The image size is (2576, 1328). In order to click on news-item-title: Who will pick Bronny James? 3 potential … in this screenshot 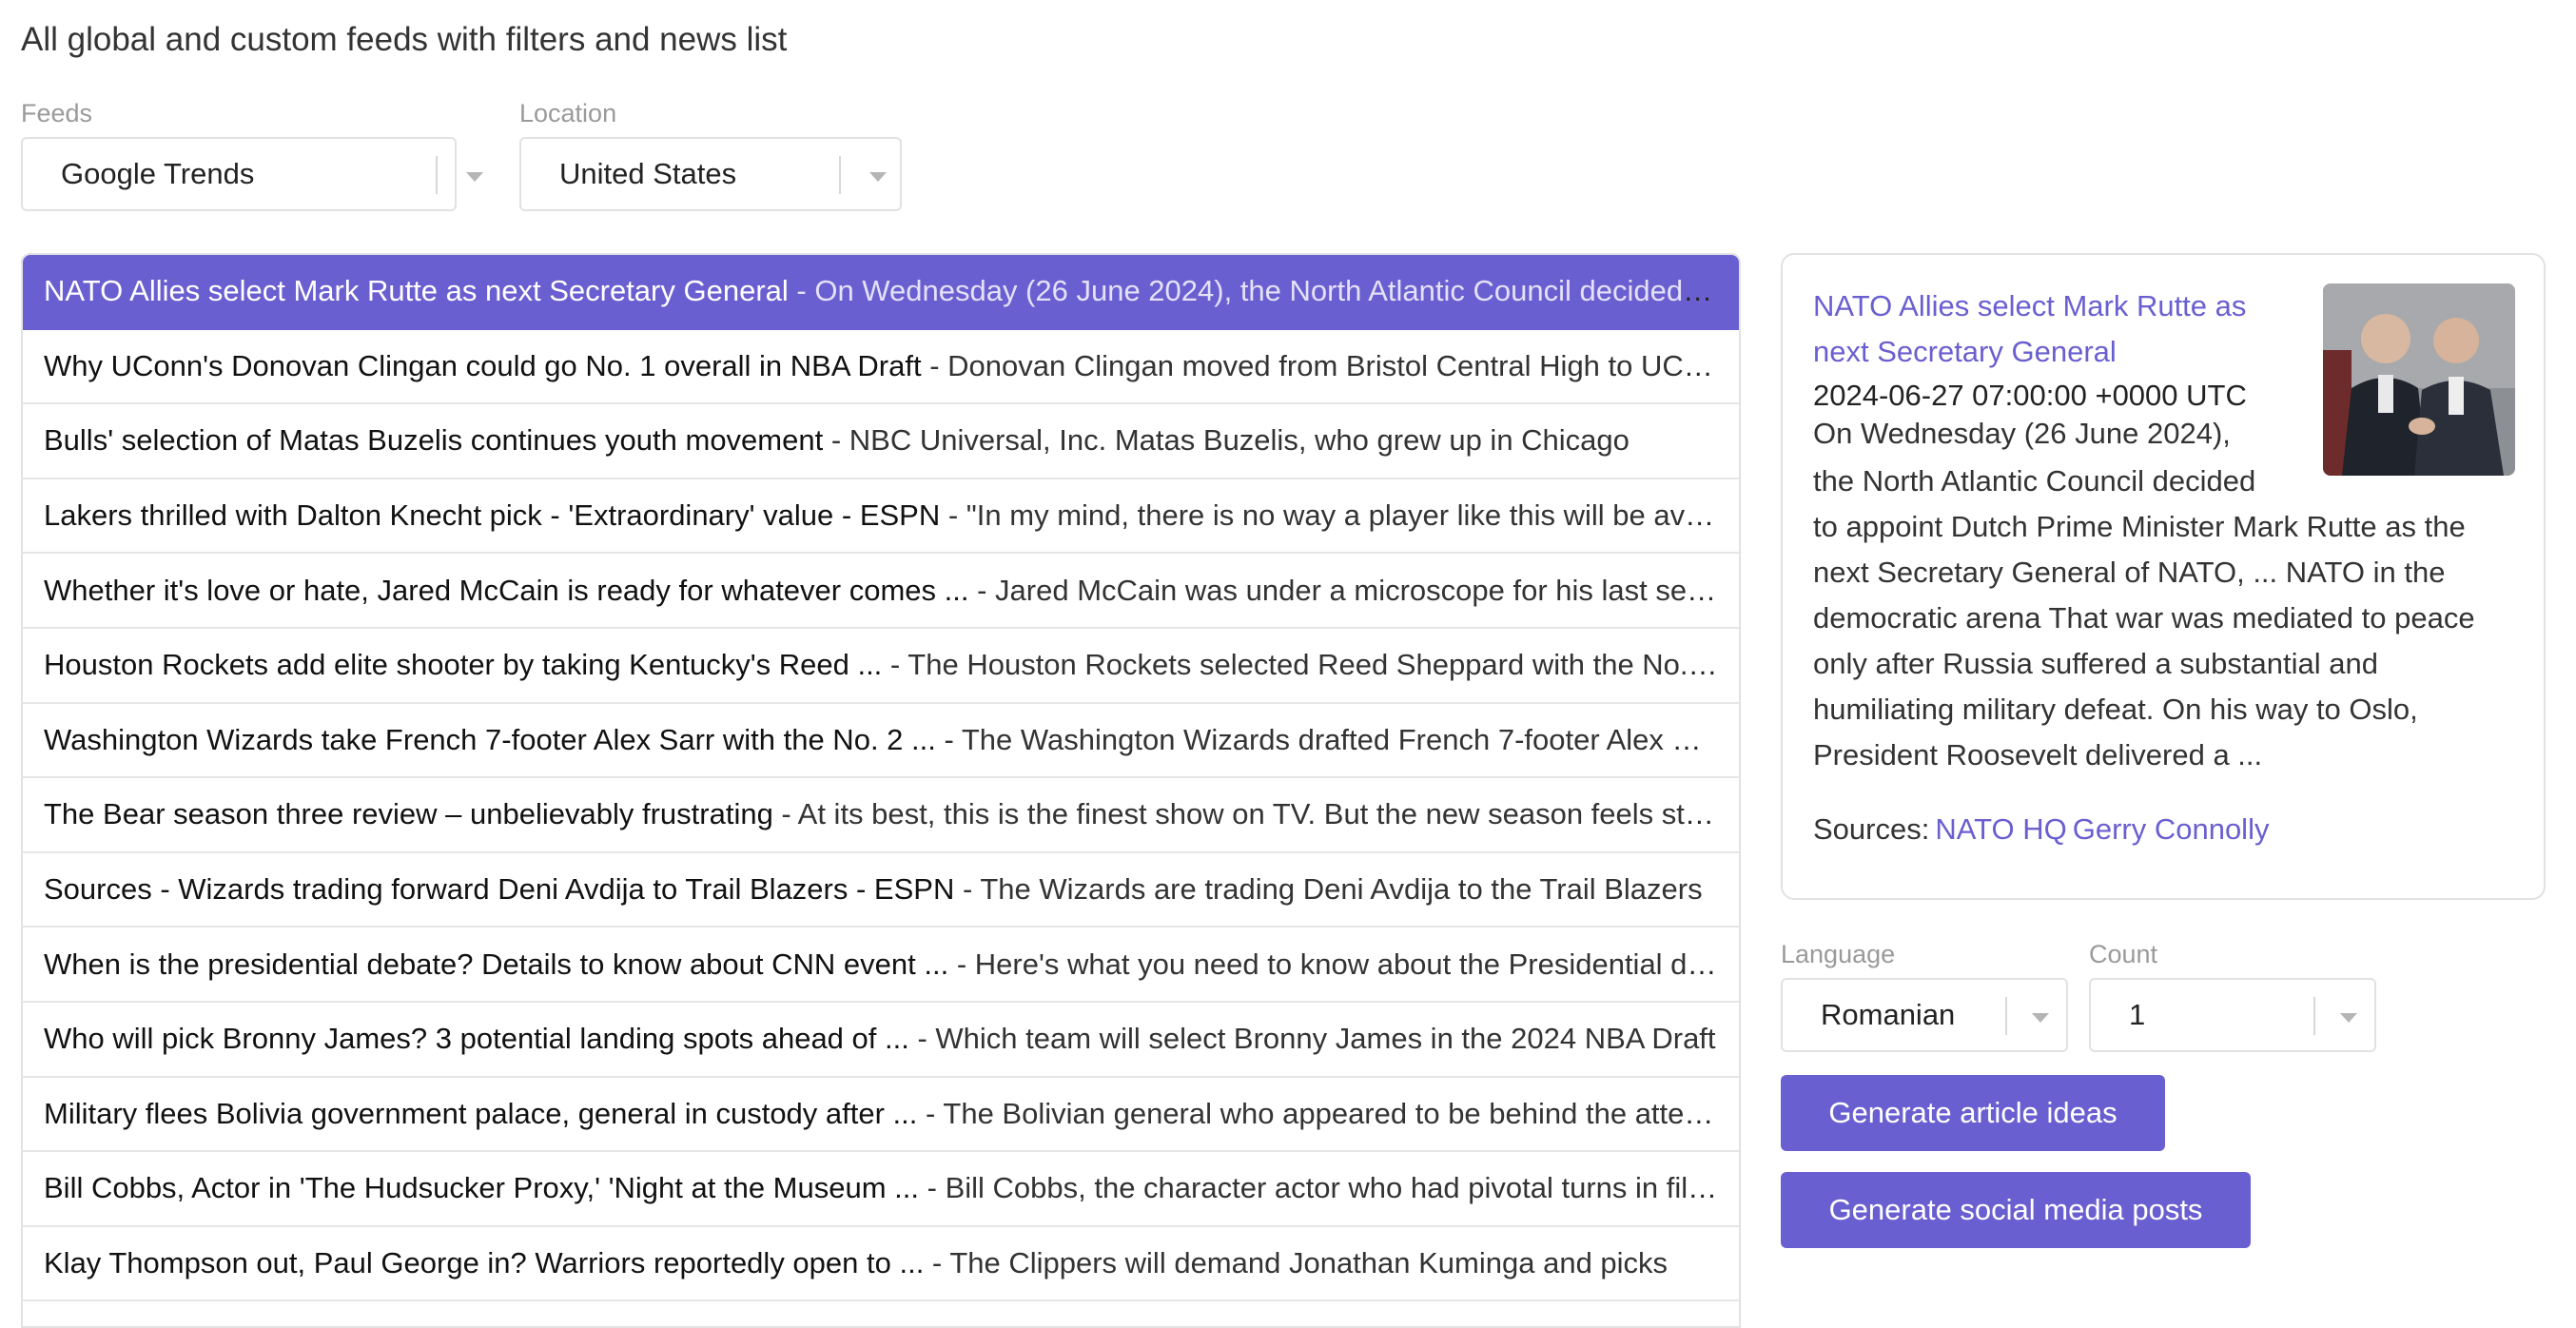, I will do `click(476, 1039)`.